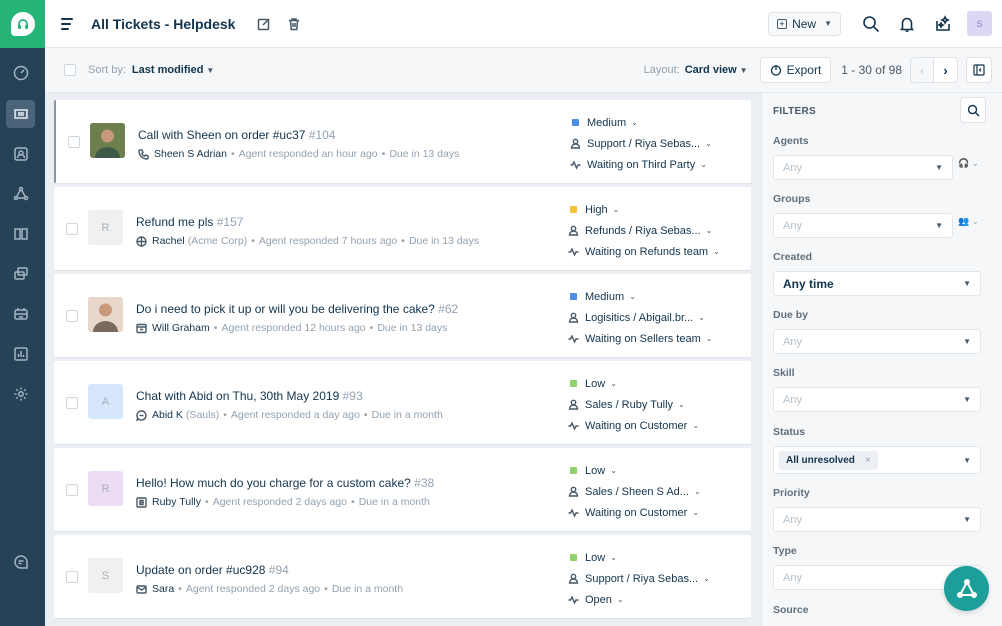 The width and height of the screenshot is (1002, 626). I want to click on nav-reports, so click(20, 354).